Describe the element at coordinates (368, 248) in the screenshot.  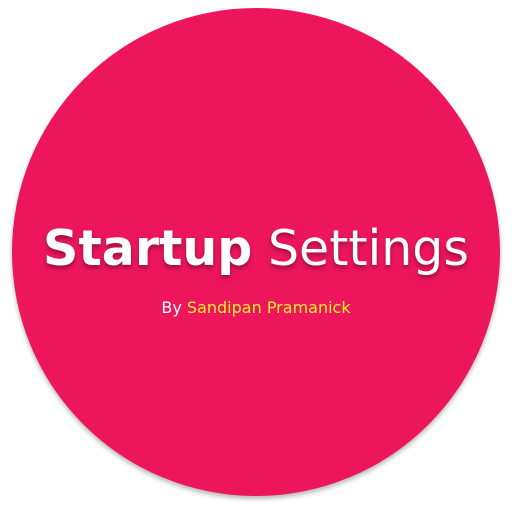
I see `app-title-regular: Settings` at that location.